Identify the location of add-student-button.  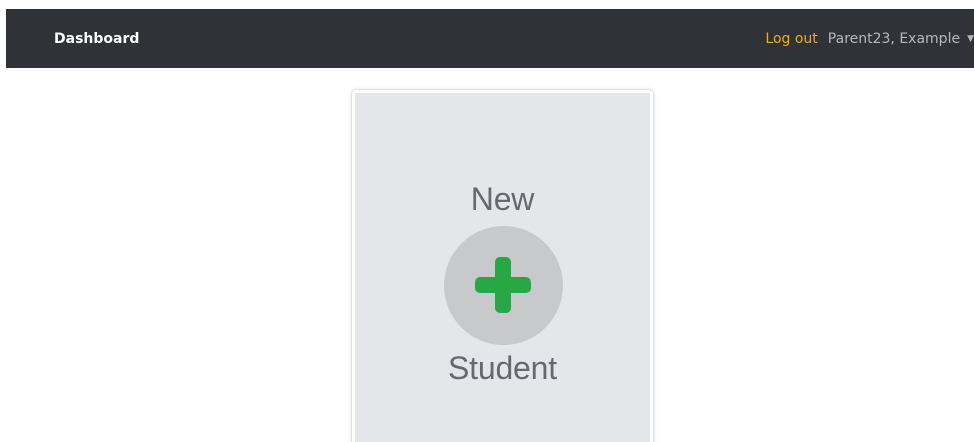
(503, 285).